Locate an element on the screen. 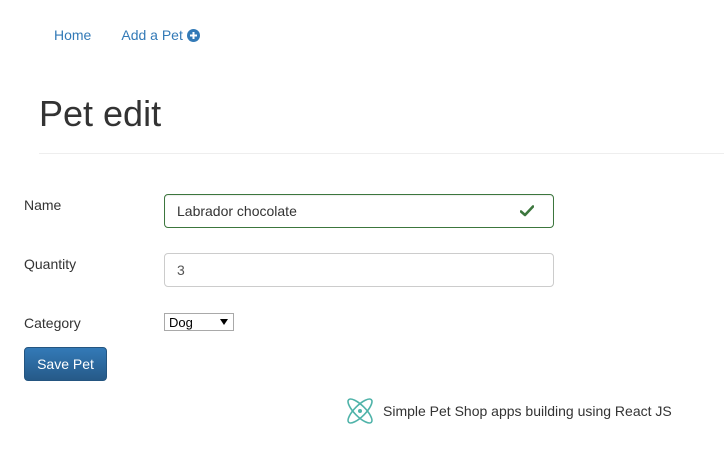 The height and width of the screenshot is (472, 724). nav-add-pet-label: Add a Pet is located at coordinates (152, 35).